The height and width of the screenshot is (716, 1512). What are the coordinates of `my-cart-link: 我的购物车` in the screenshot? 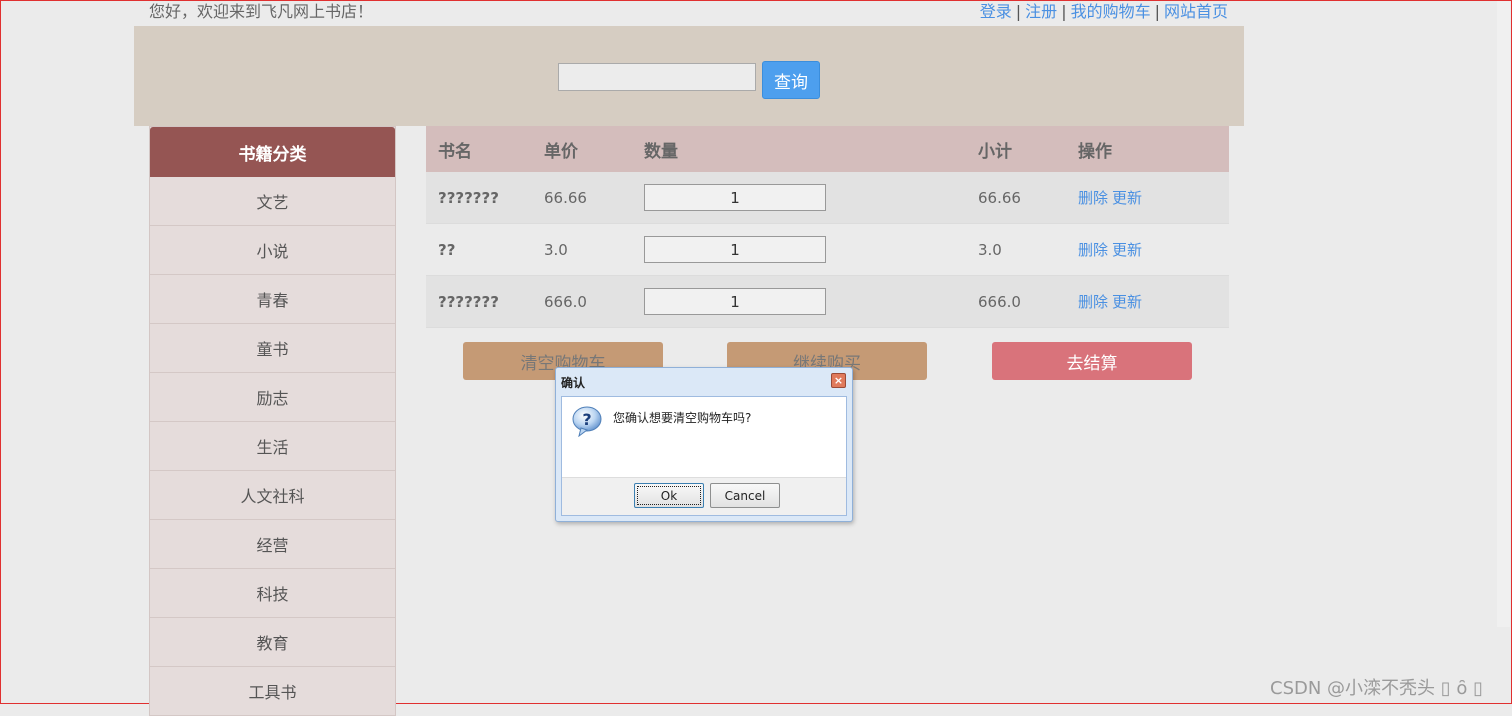 It's located at (1111, 11).